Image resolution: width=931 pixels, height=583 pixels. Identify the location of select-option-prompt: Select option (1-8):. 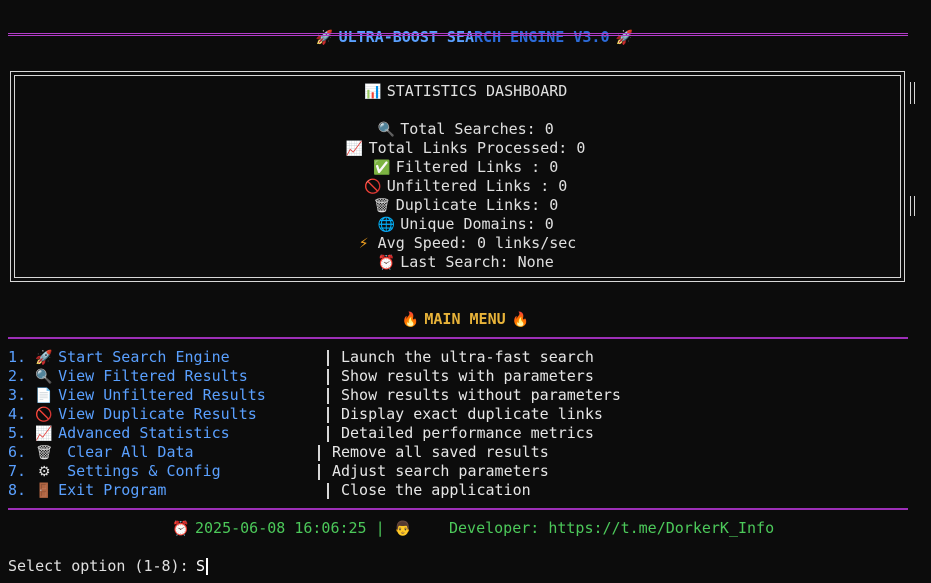
(98, 566).